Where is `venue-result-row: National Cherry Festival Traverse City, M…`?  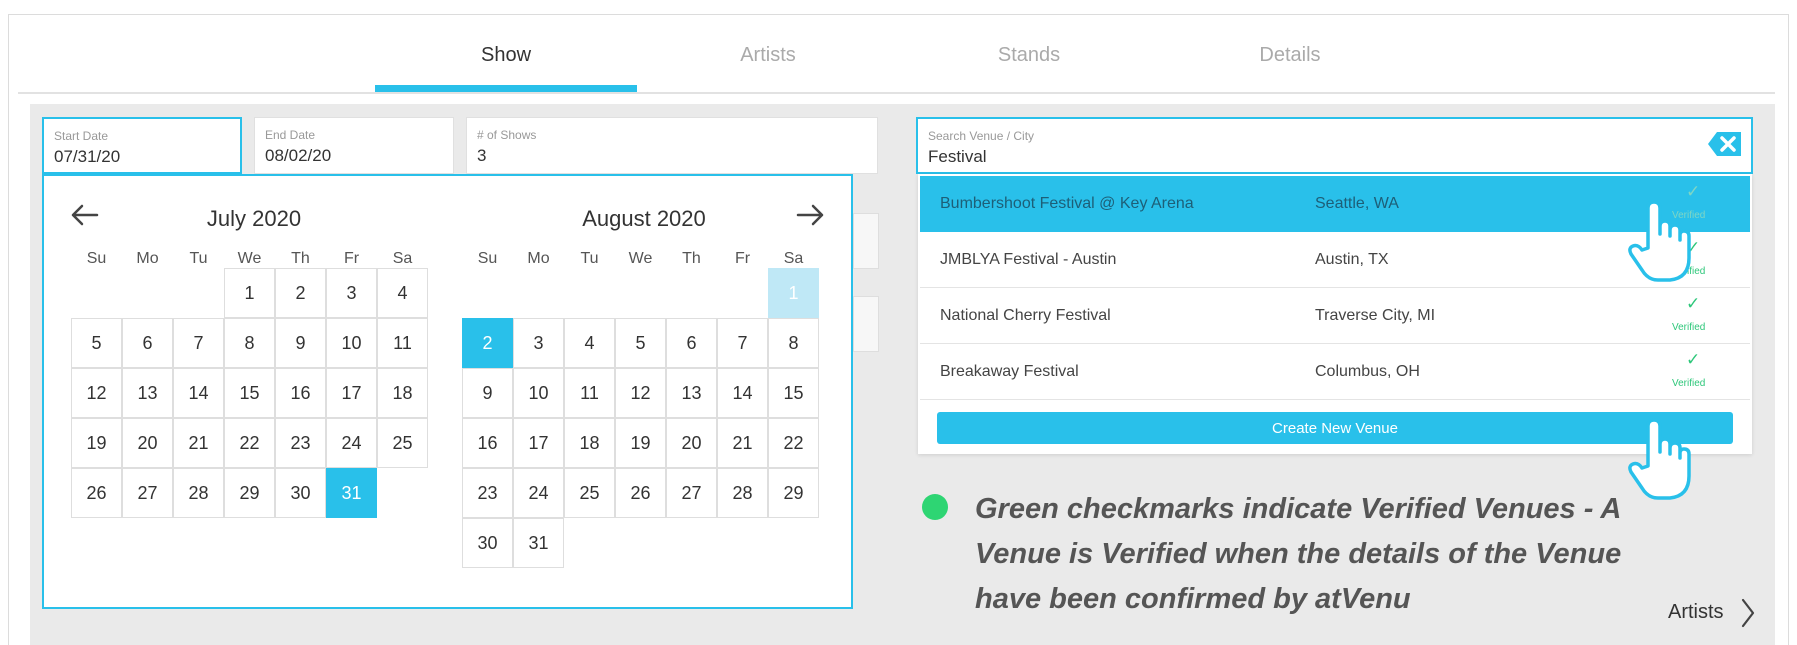 venue-result-row: National Cherry Festival Traverse City, M… is located at coordinates (1335, 316).